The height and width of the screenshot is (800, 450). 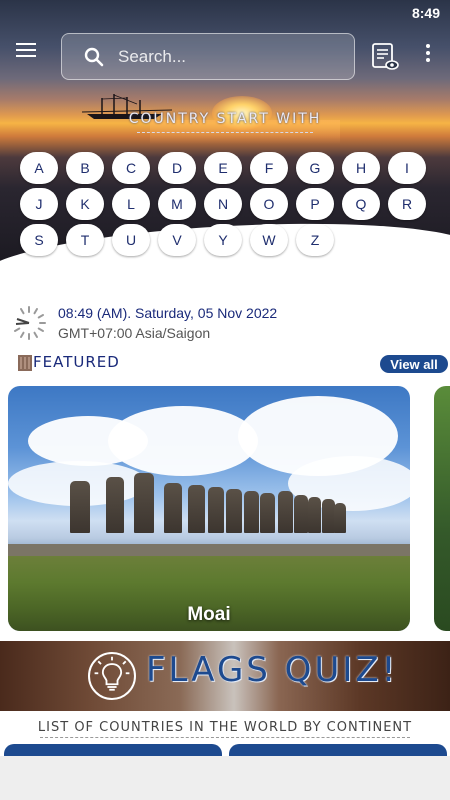 I want to click on letter-button-y: Y, so click(x=223, y=240).